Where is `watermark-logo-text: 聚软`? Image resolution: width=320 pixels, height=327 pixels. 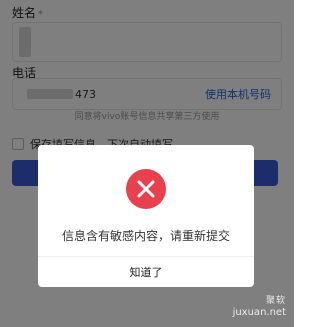
watermark-logo-text: 聚软 is located at coordinates (275, 301).